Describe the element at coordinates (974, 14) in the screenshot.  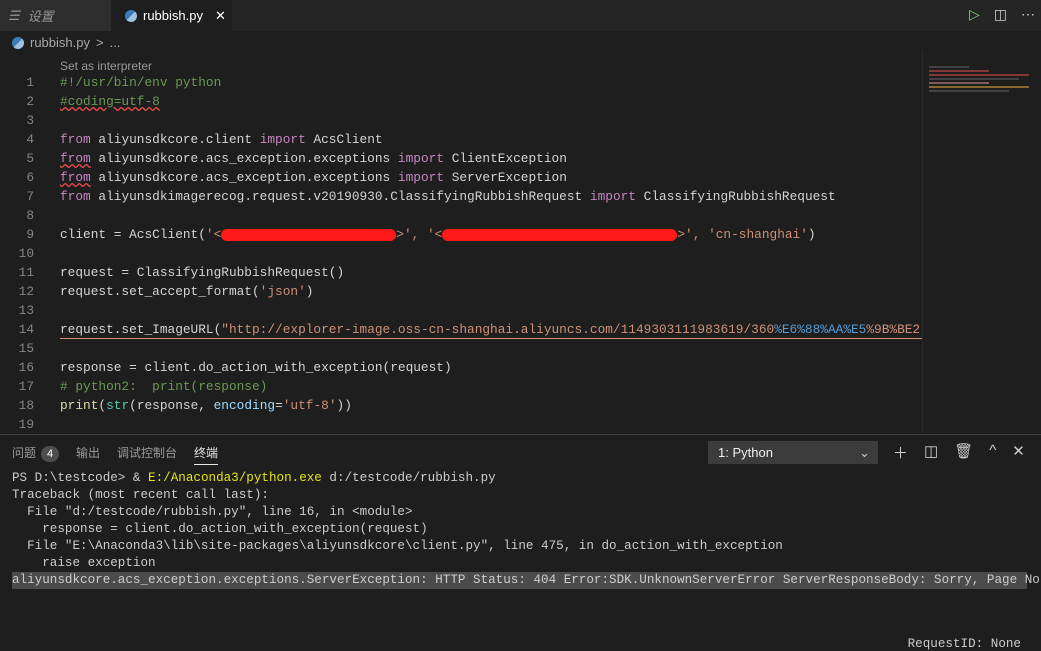
I see `run-icon: ▷` at that location.